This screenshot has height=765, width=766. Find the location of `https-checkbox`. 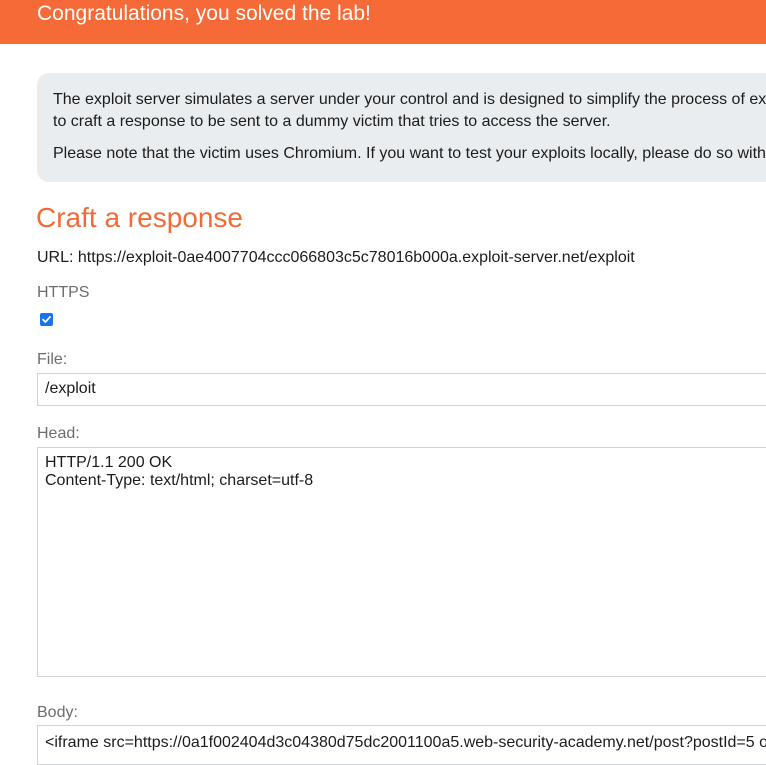

https-checkbox is located at coordinates (46, 319).